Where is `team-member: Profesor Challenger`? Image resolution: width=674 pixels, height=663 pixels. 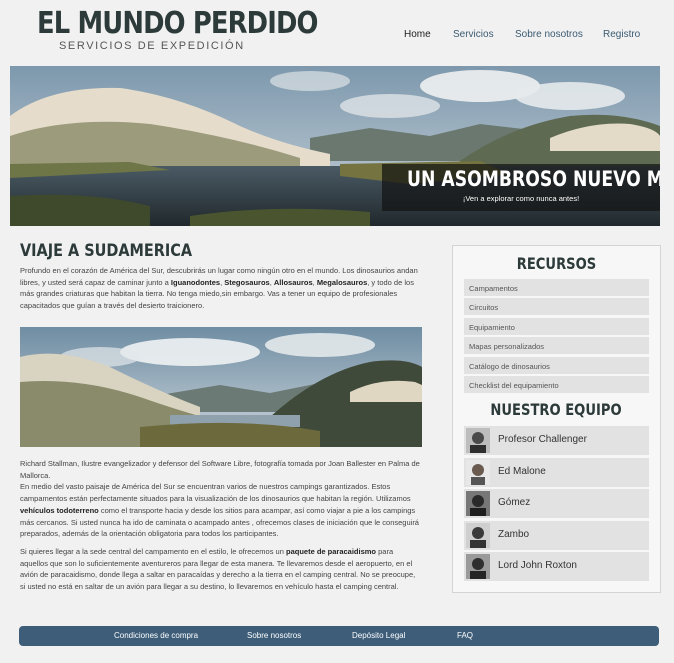
team-member: Profesor Challenger is located at coordinates (556, 440).